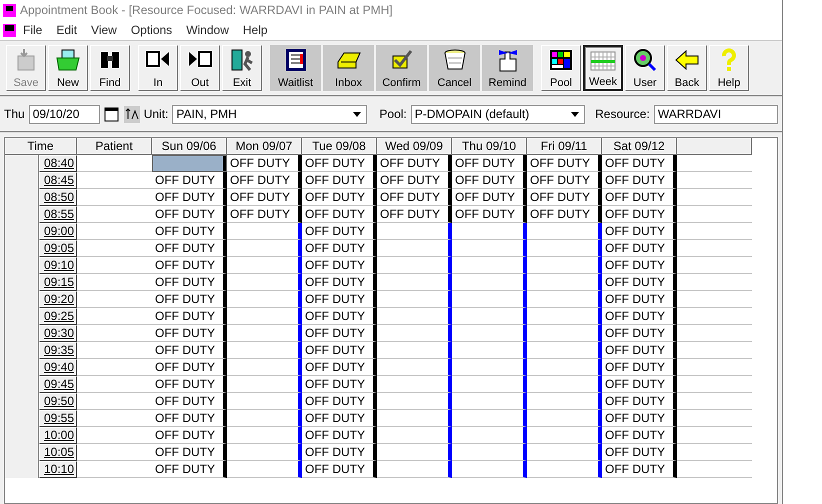  Describe the element at coordinates (9, 30) in the screenshot. I see `document-icon` at that location.